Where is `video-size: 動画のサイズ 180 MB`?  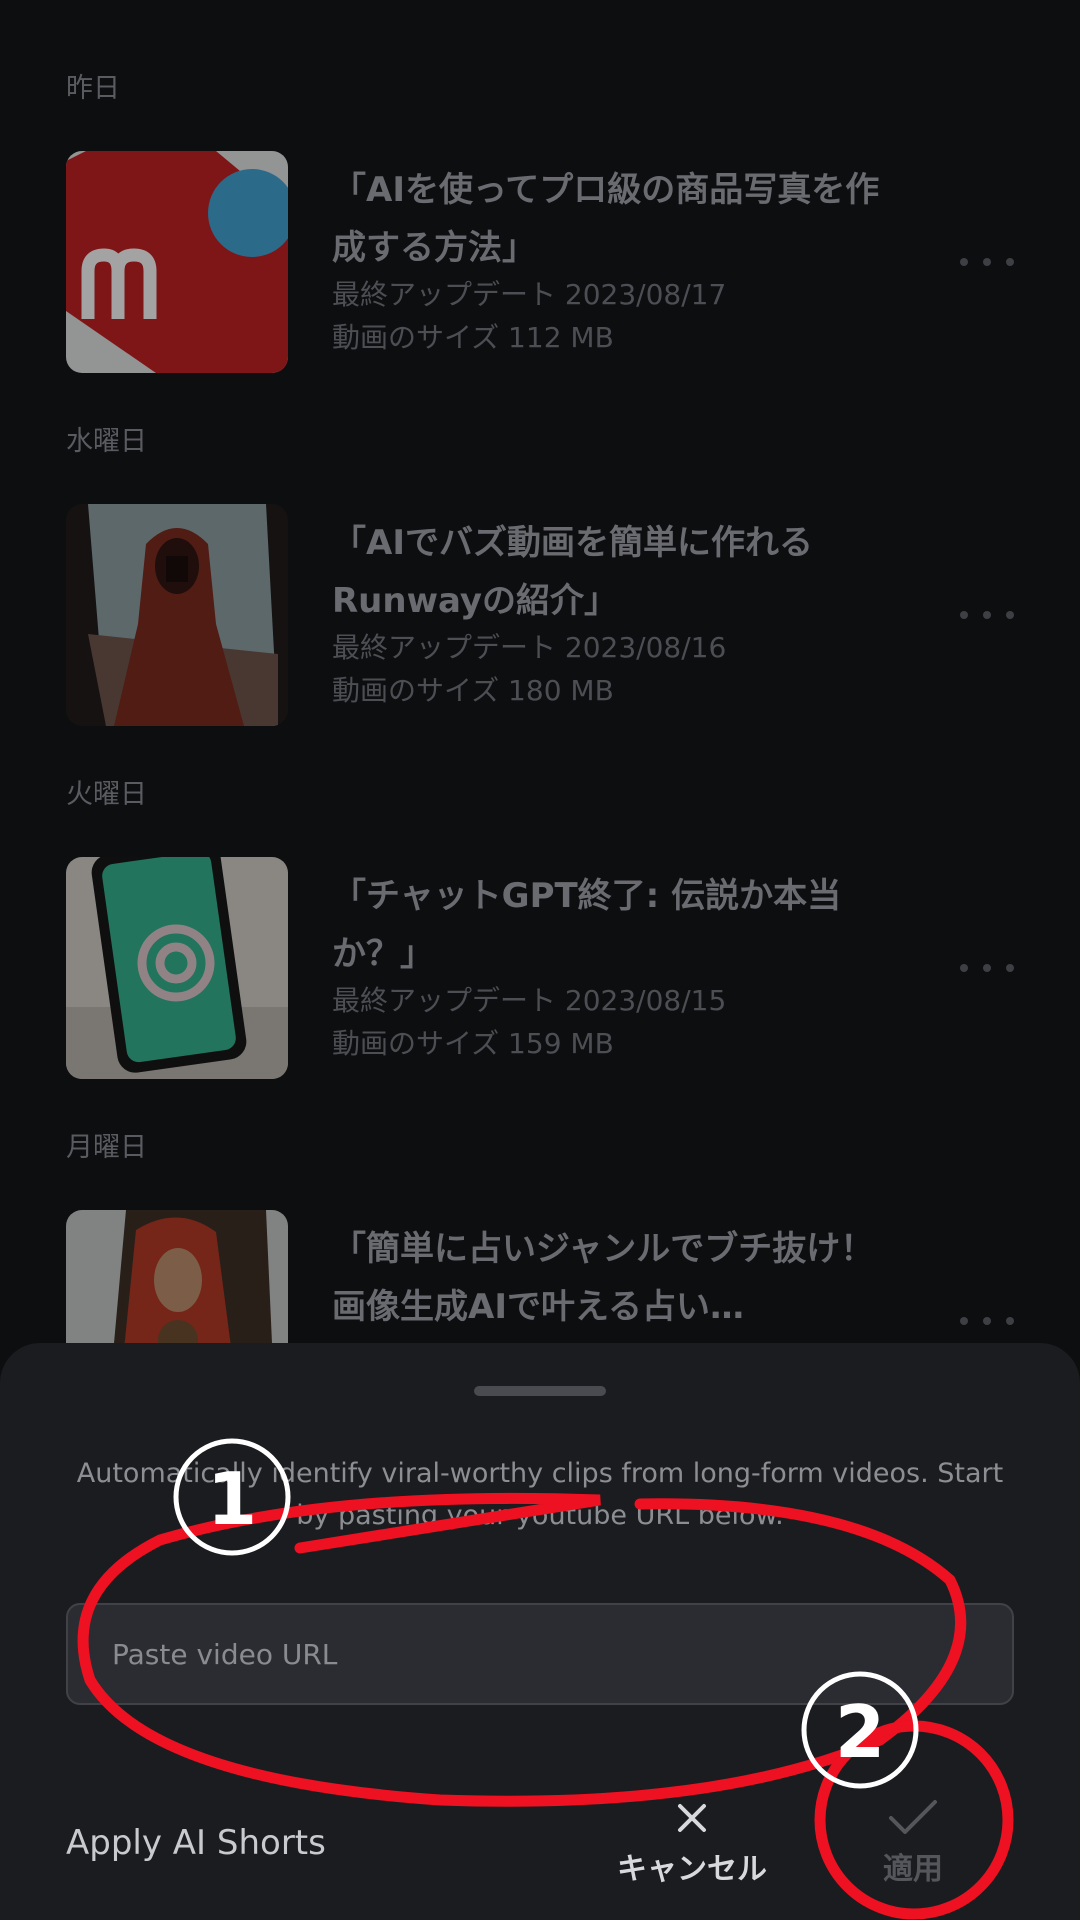
video-size: 動画のサイズ 180 MB is located at coordinates (473, 690).